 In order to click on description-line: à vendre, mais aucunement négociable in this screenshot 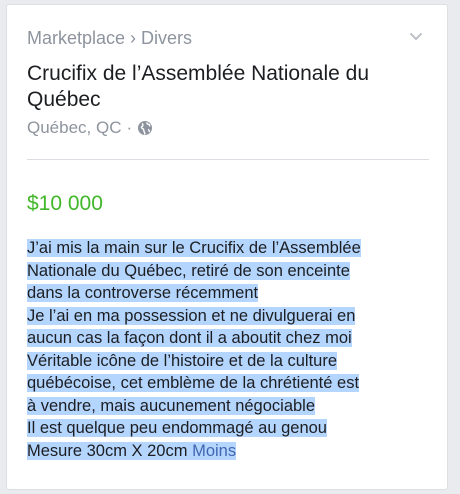, I will do `click(171, 405)`.